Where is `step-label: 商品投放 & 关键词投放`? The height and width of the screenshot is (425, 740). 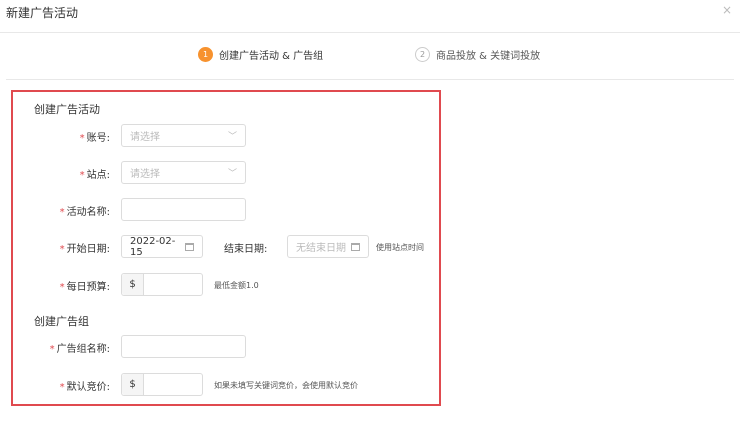
step-label: 商品投放 & 关键词投放 is located at coordinates (488, 56).